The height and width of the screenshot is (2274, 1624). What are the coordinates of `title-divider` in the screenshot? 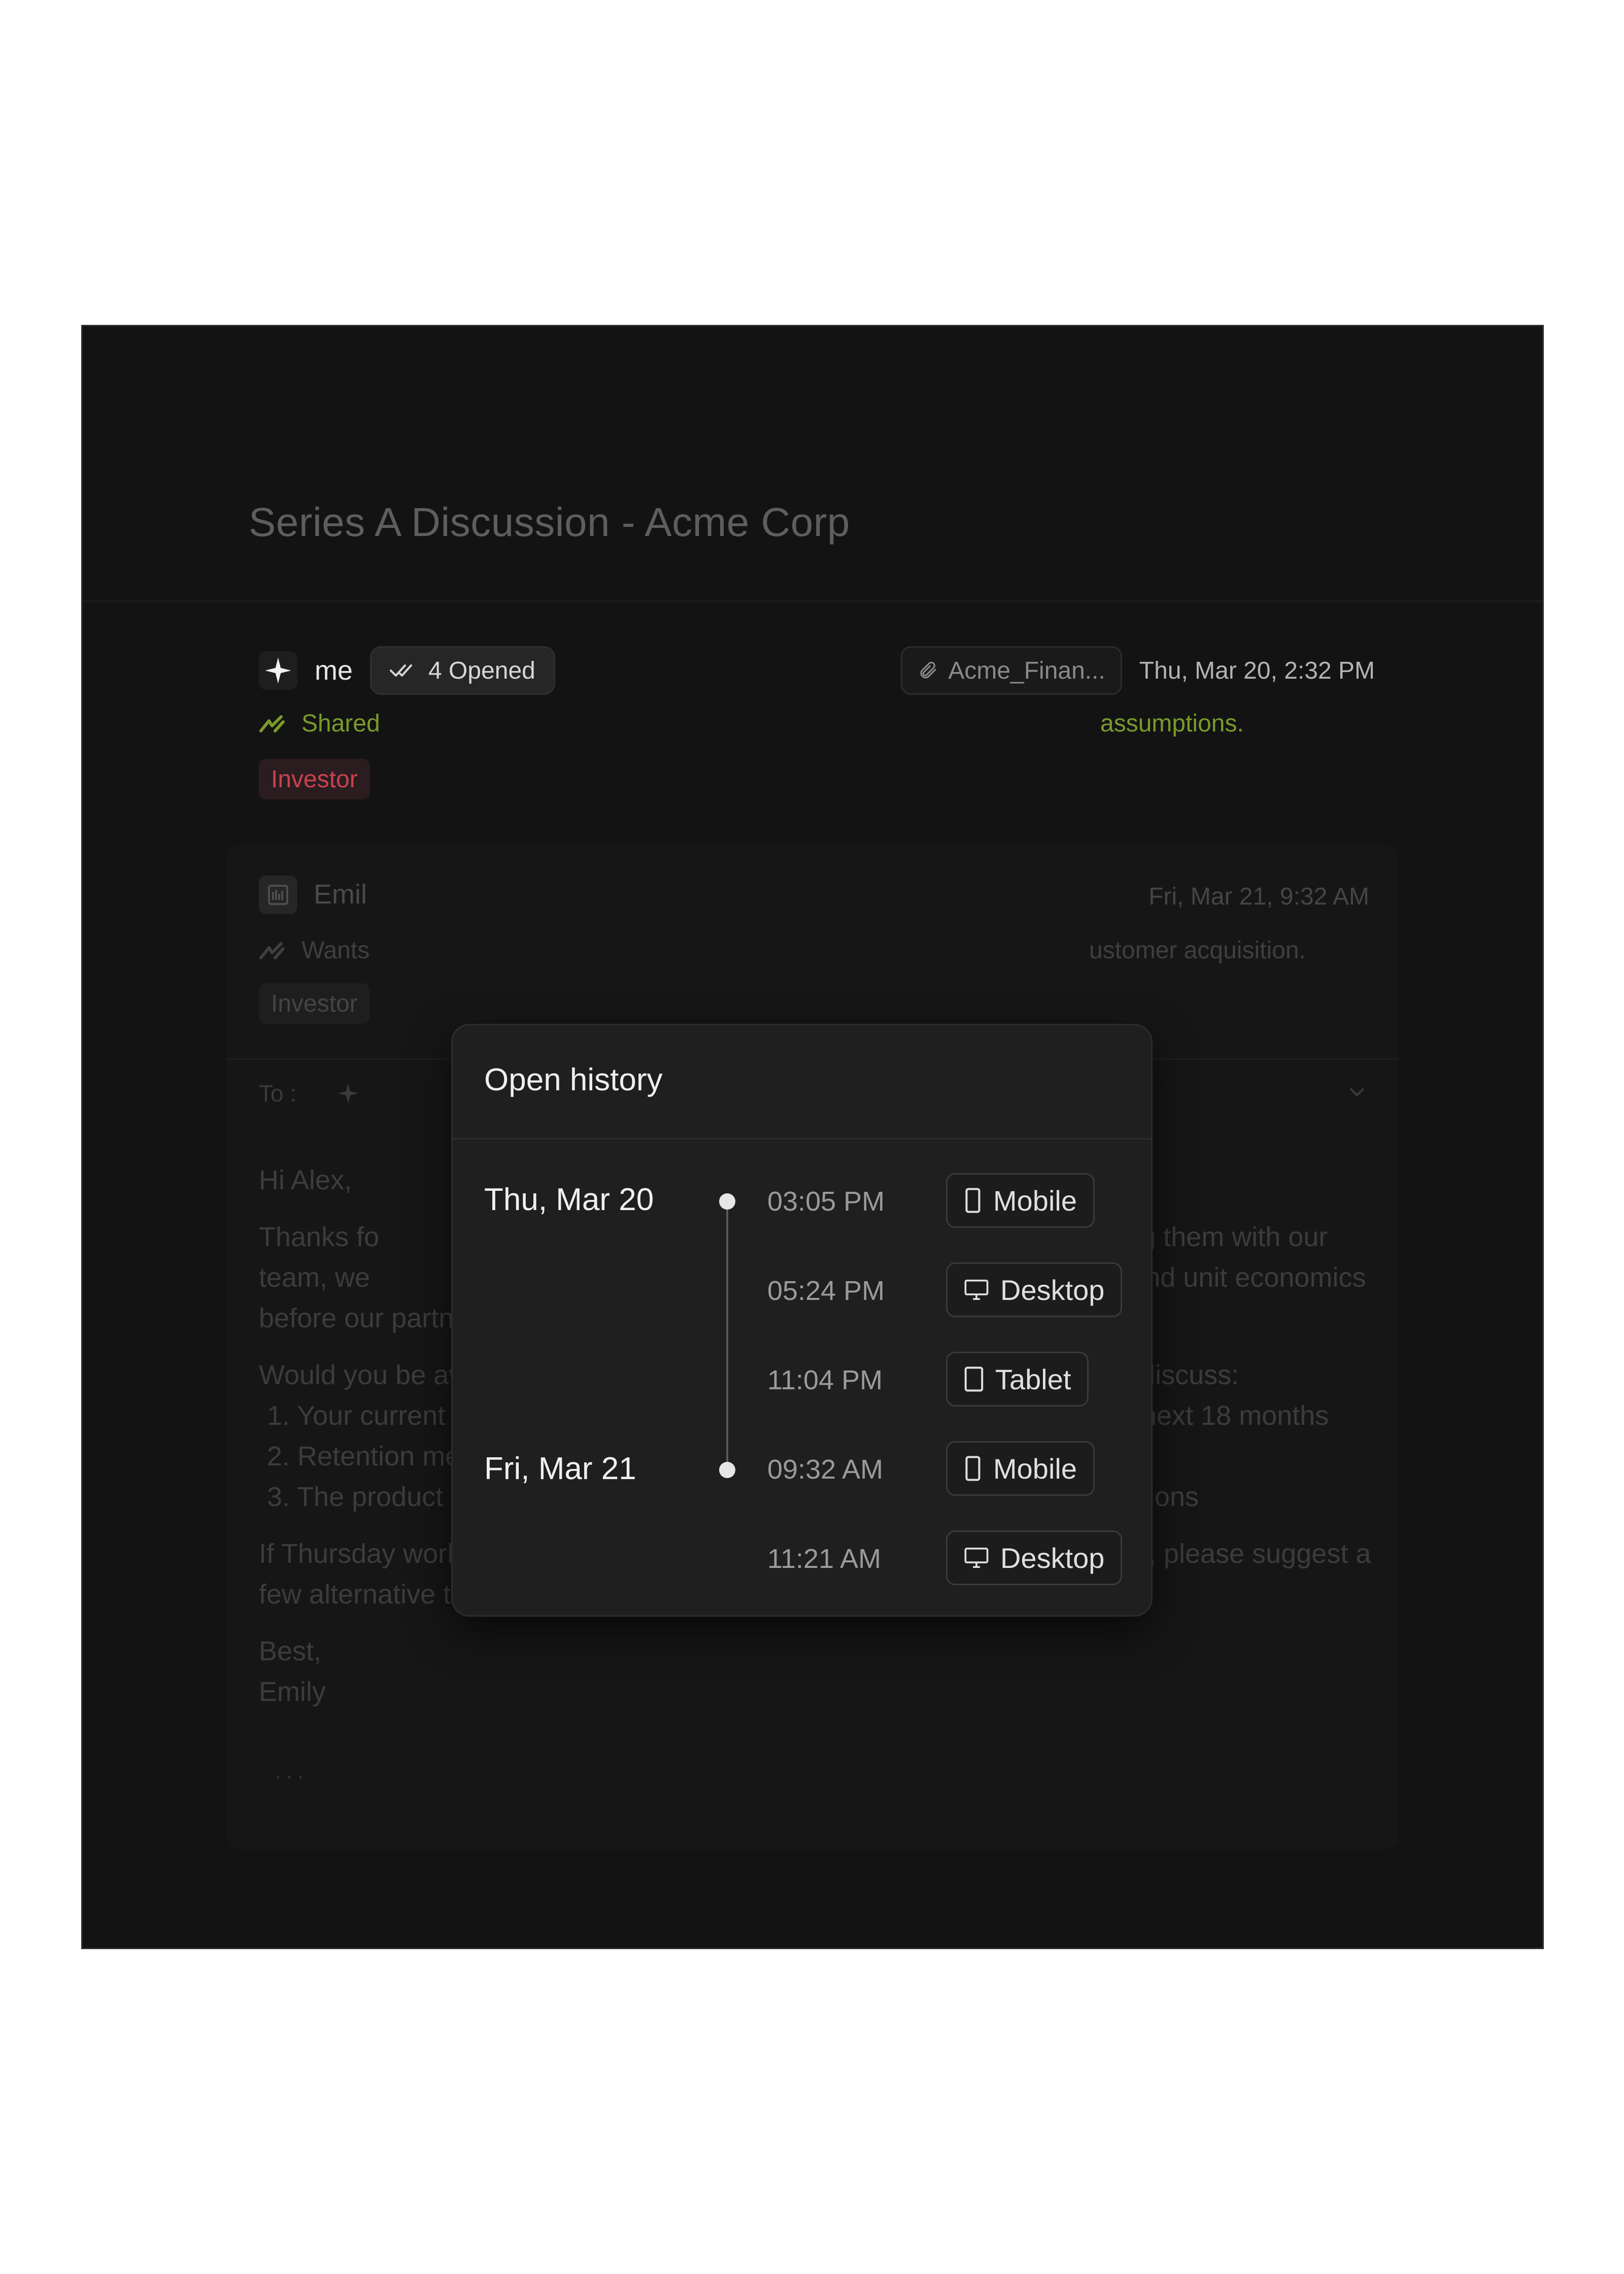 It's located at (812, 601).